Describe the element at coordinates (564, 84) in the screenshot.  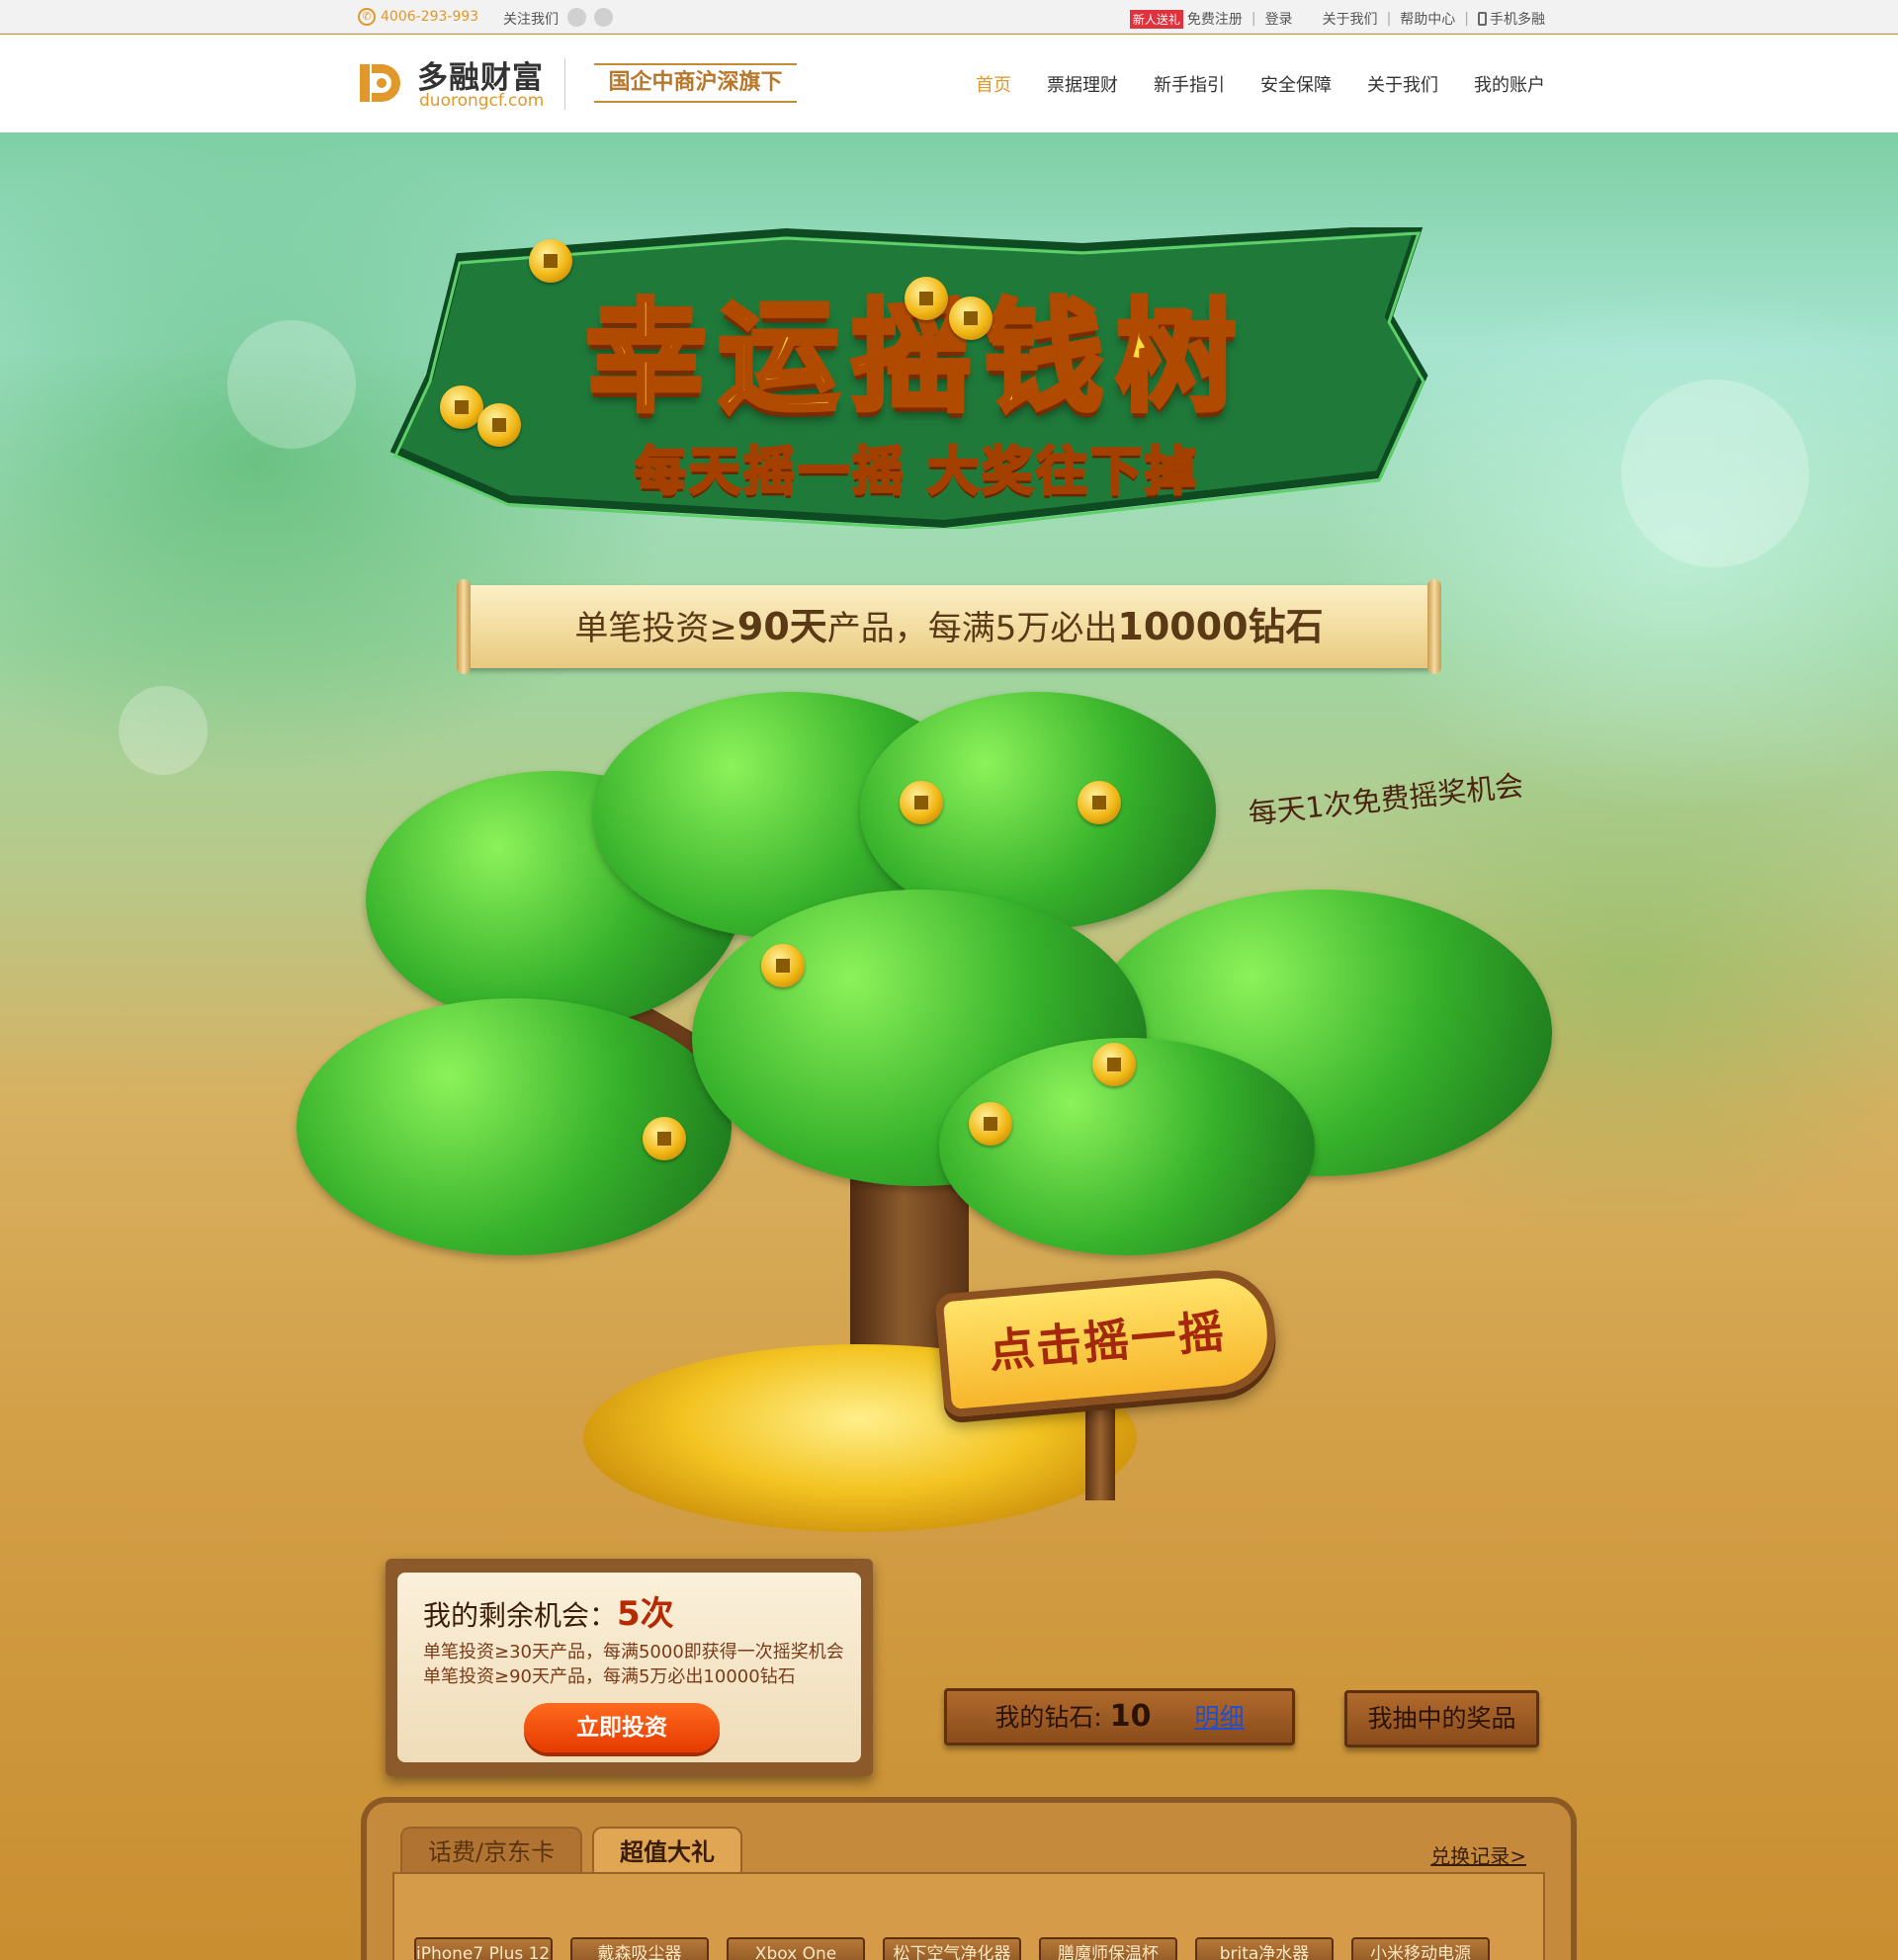
I see `logo-divider` at that location.